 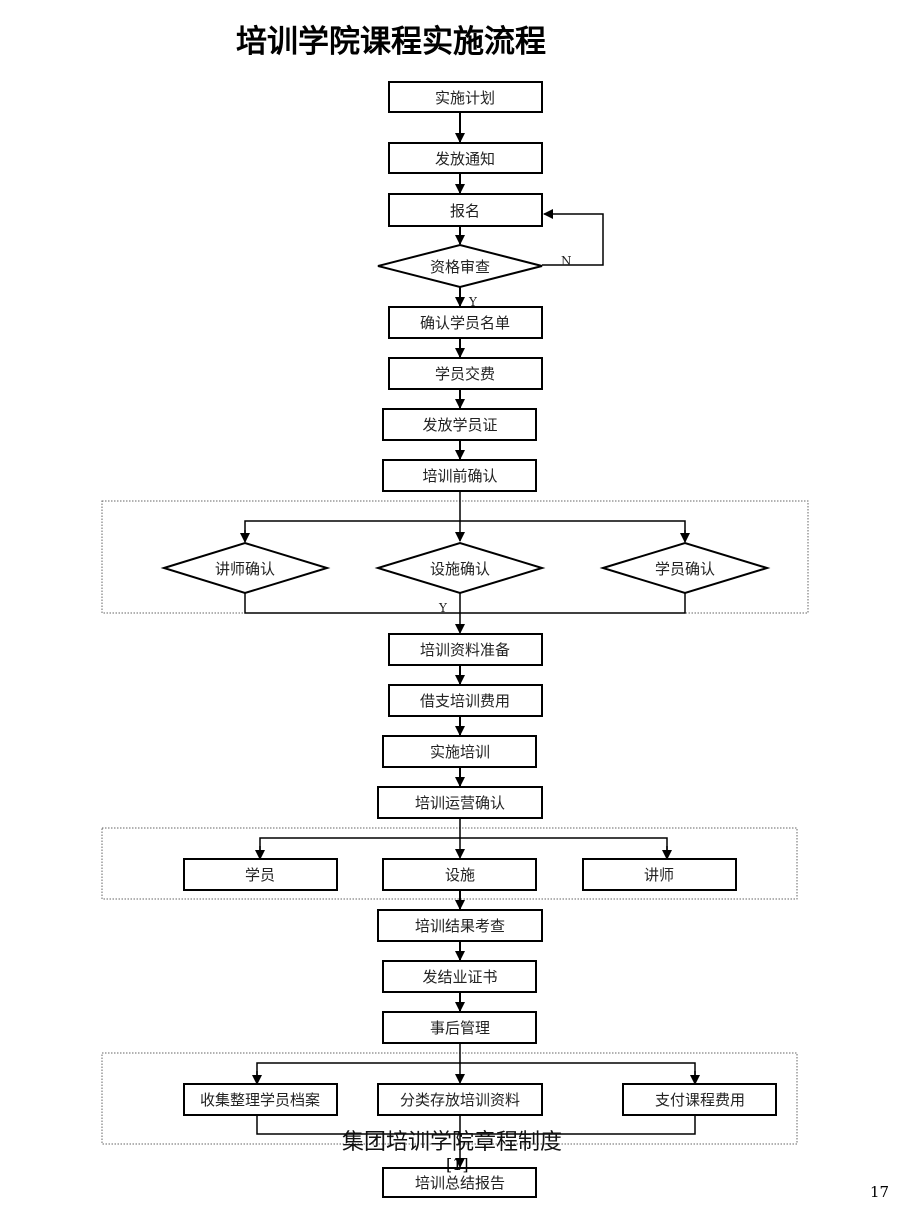 What do you see at coordinates (459, 977) in the screenshot?
I see `node-certificate-label: 发结业证书` at bounding box center [459, 977].